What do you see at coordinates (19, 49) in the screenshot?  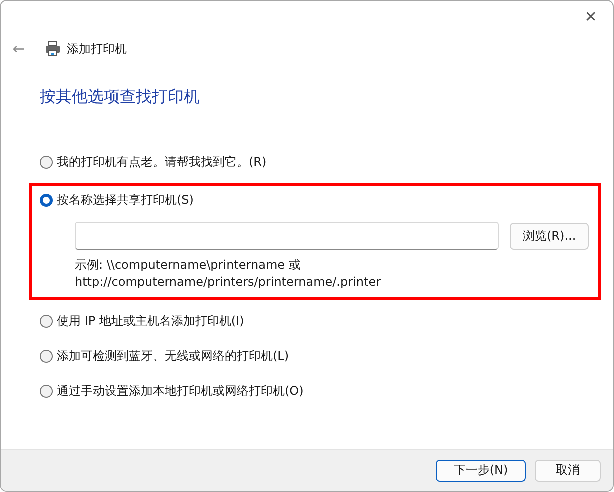 I see `back-button: ←` at bounding box center [19, 49].